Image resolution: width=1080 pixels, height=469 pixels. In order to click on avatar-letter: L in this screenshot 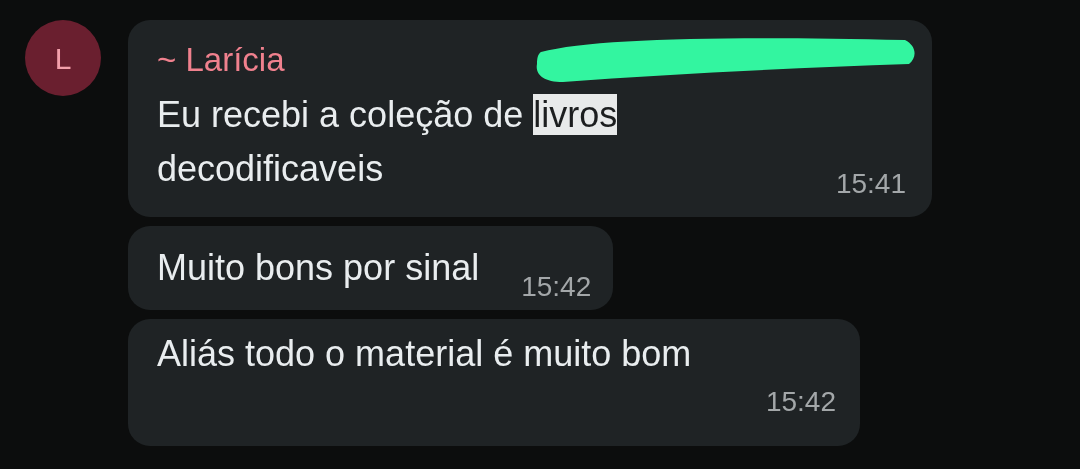, I will do `click(63, 58)`.